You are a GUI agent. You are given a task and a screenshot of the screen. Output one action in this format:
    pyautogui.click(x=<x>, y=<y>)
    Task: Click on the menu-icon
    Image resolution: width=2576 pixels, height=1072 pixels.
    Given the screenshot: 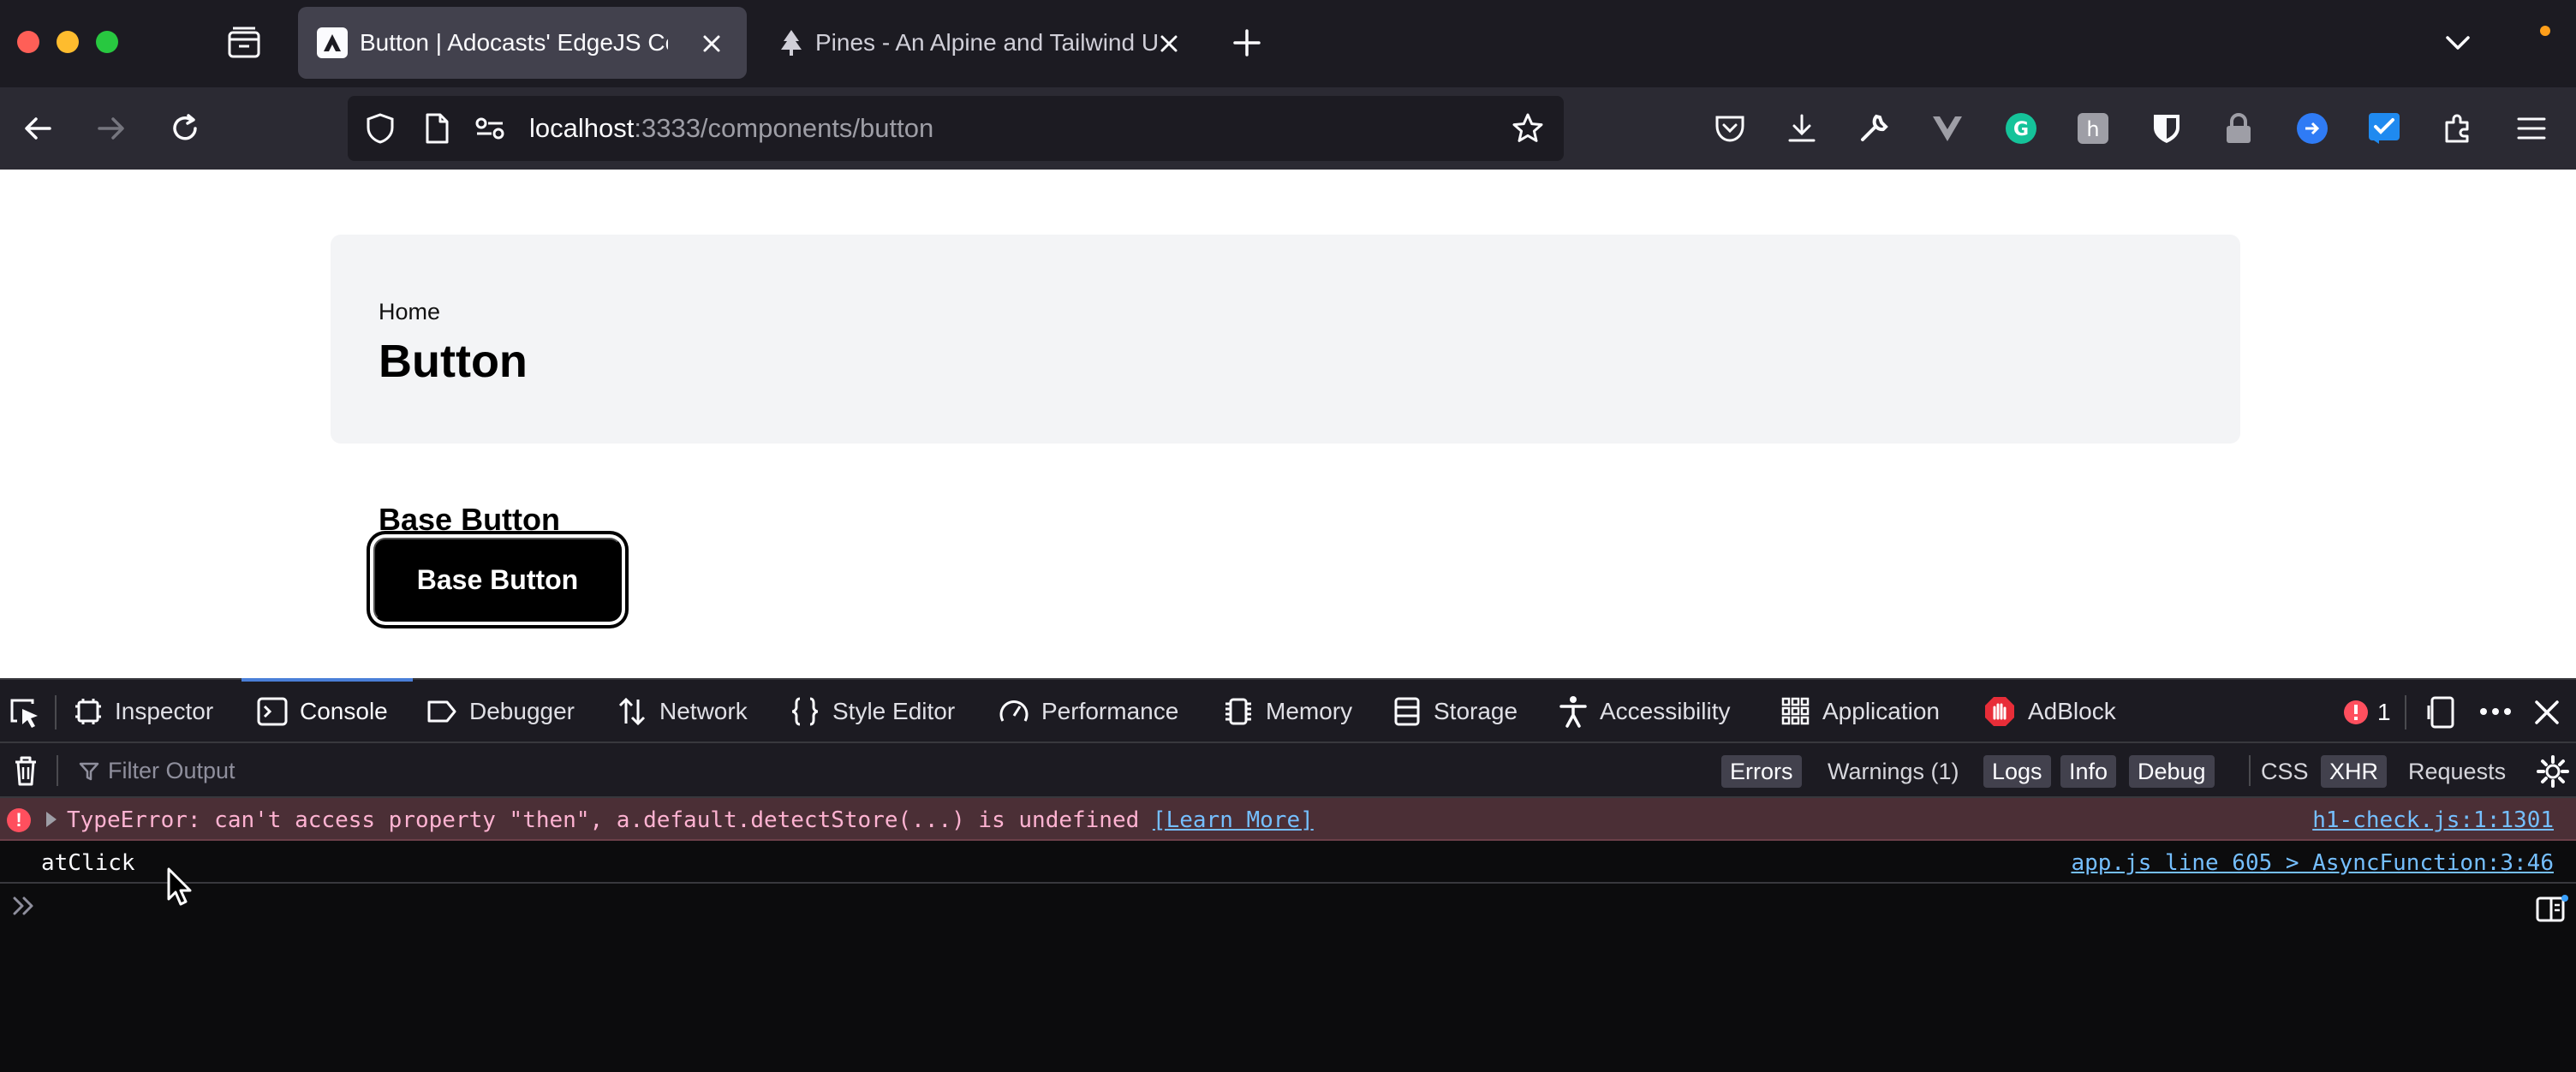 What is the action you would take?
    pyautogui.click(x=2531, y=128)
    